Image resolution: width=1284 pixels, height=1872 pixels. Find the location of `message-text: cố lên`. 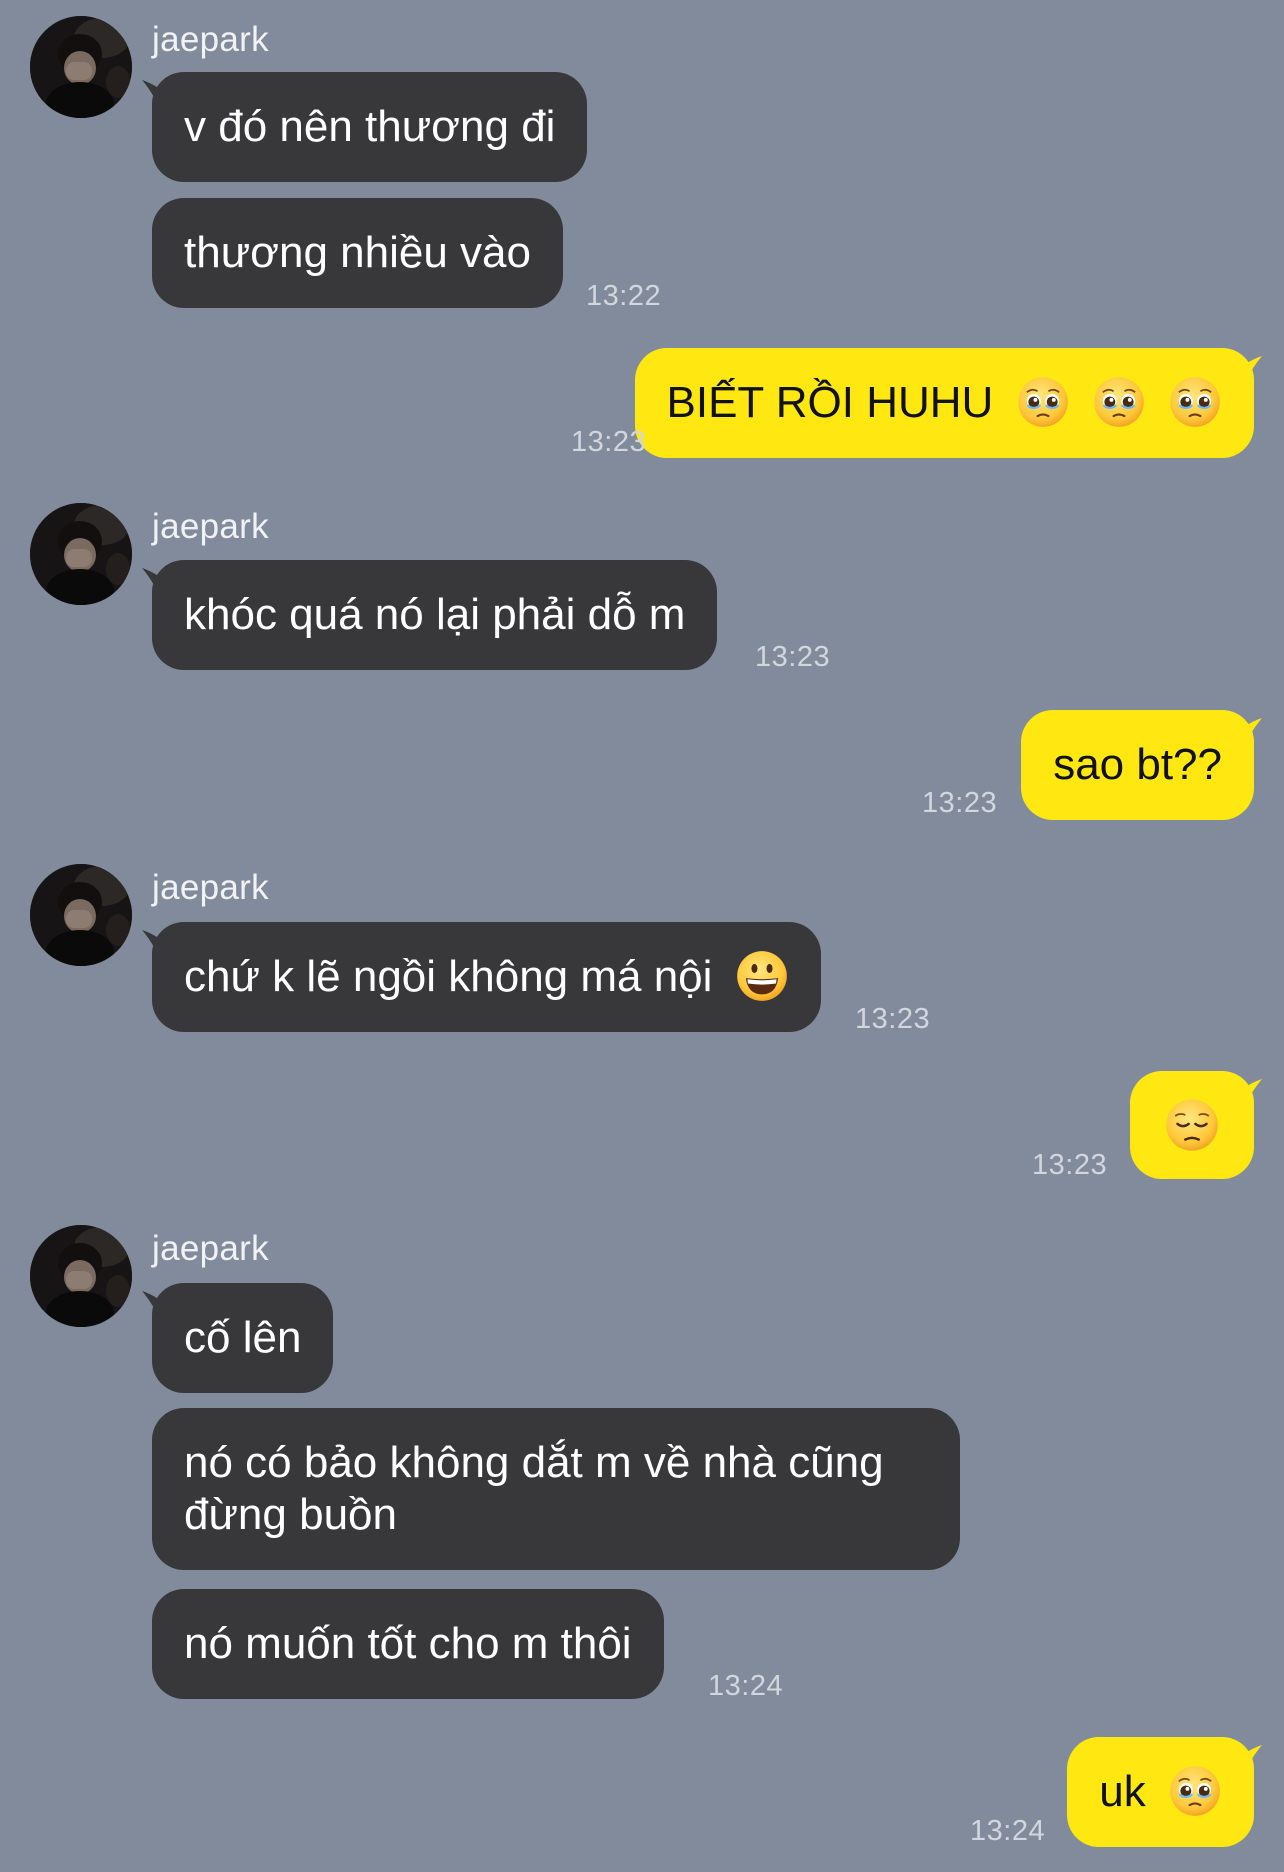

message-text: cố lên is located at coordinates (243, 1337).